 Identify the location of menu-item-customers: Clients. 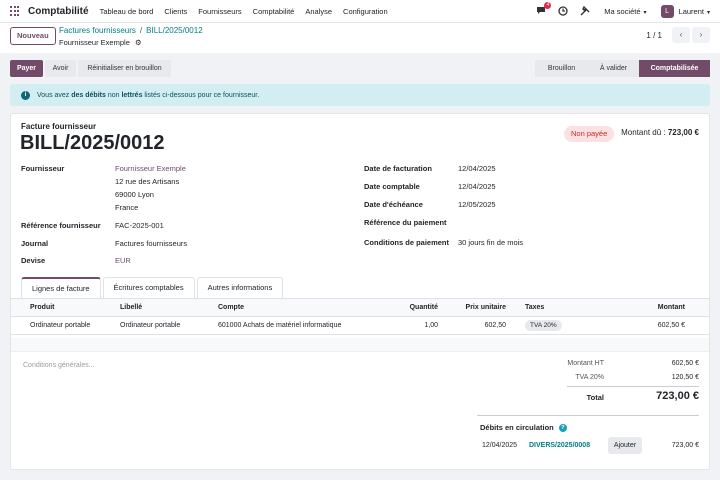
(175, 11).